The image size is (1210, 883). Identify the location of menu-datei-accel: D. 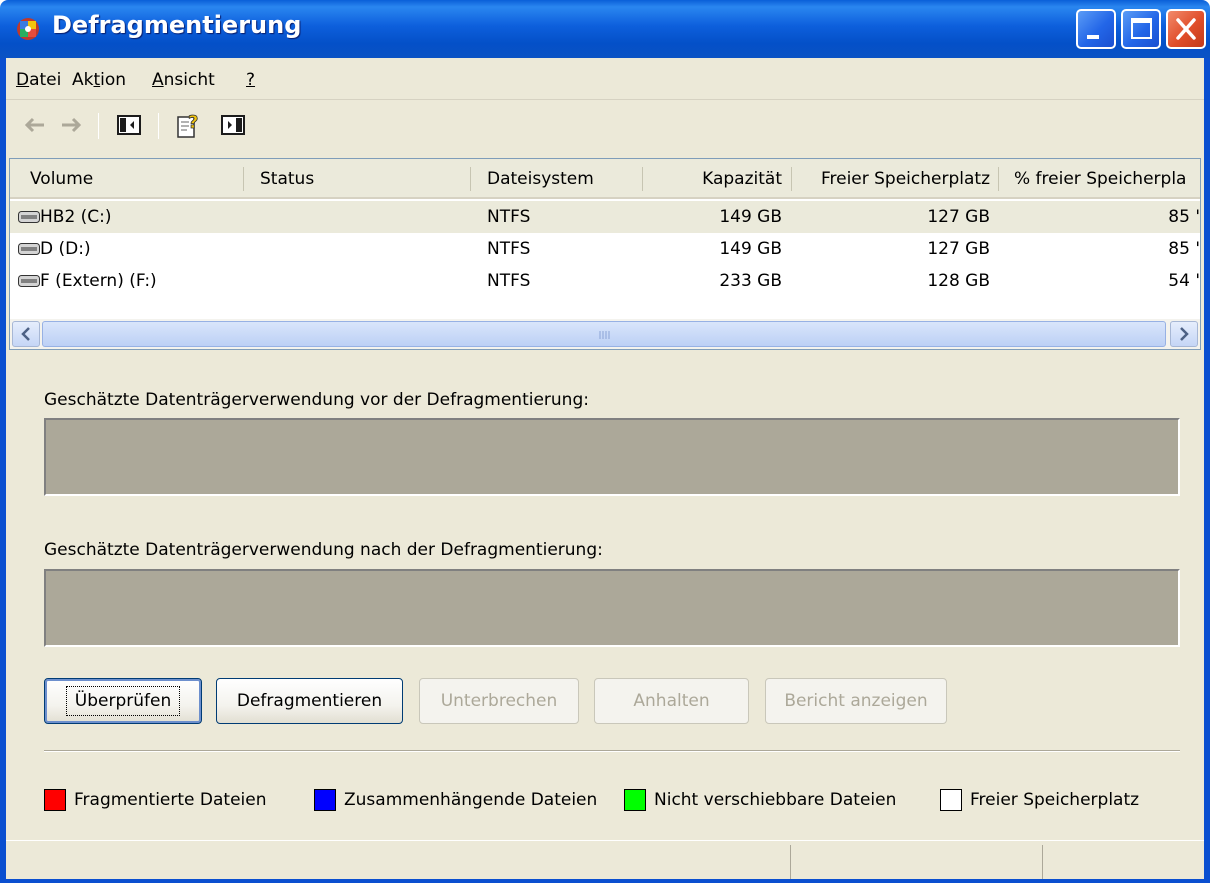
(23, 80).